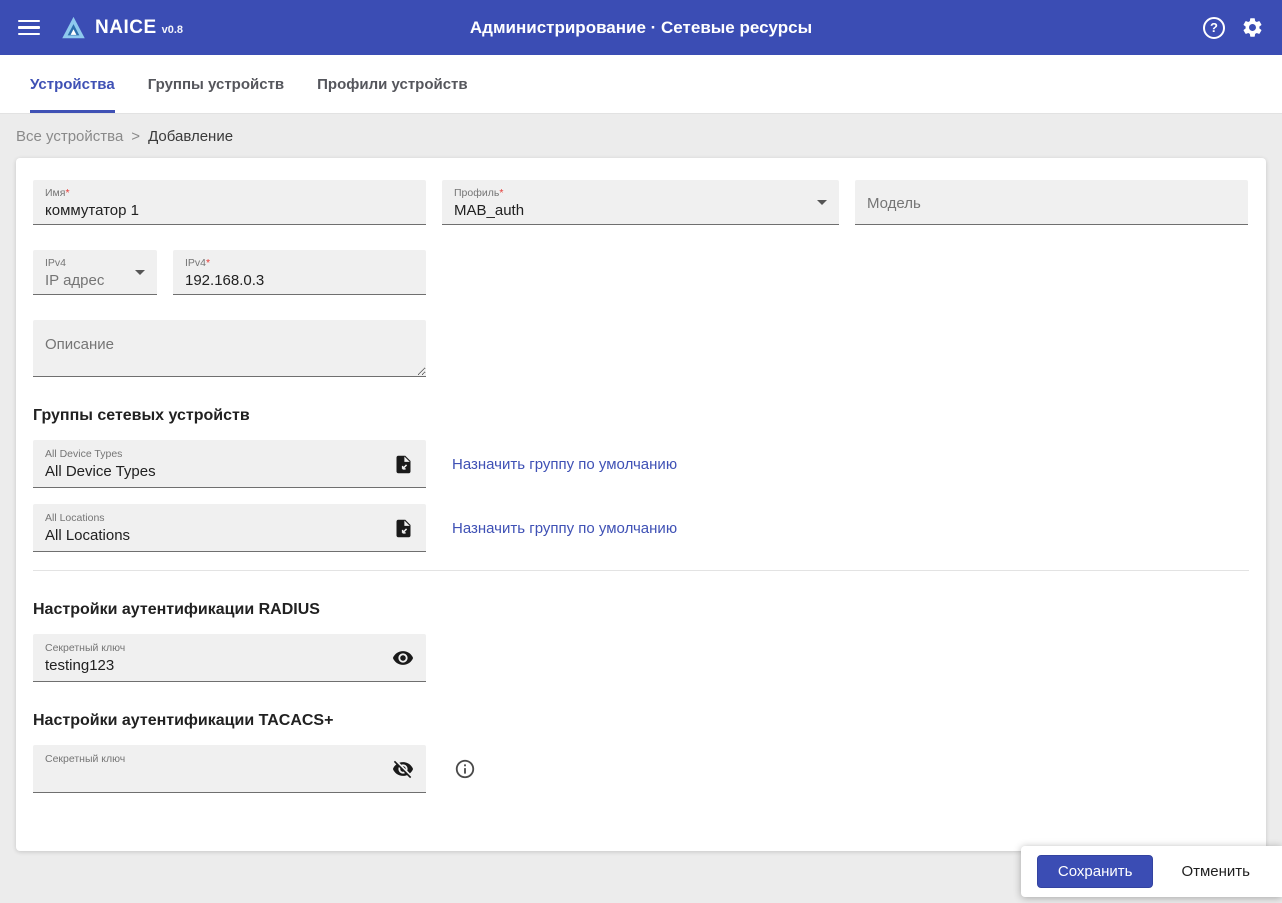 Image resolution: width=1282 pixels, height=903 pixels. I want to click on visibility-eye-icon, so click(403, 658).